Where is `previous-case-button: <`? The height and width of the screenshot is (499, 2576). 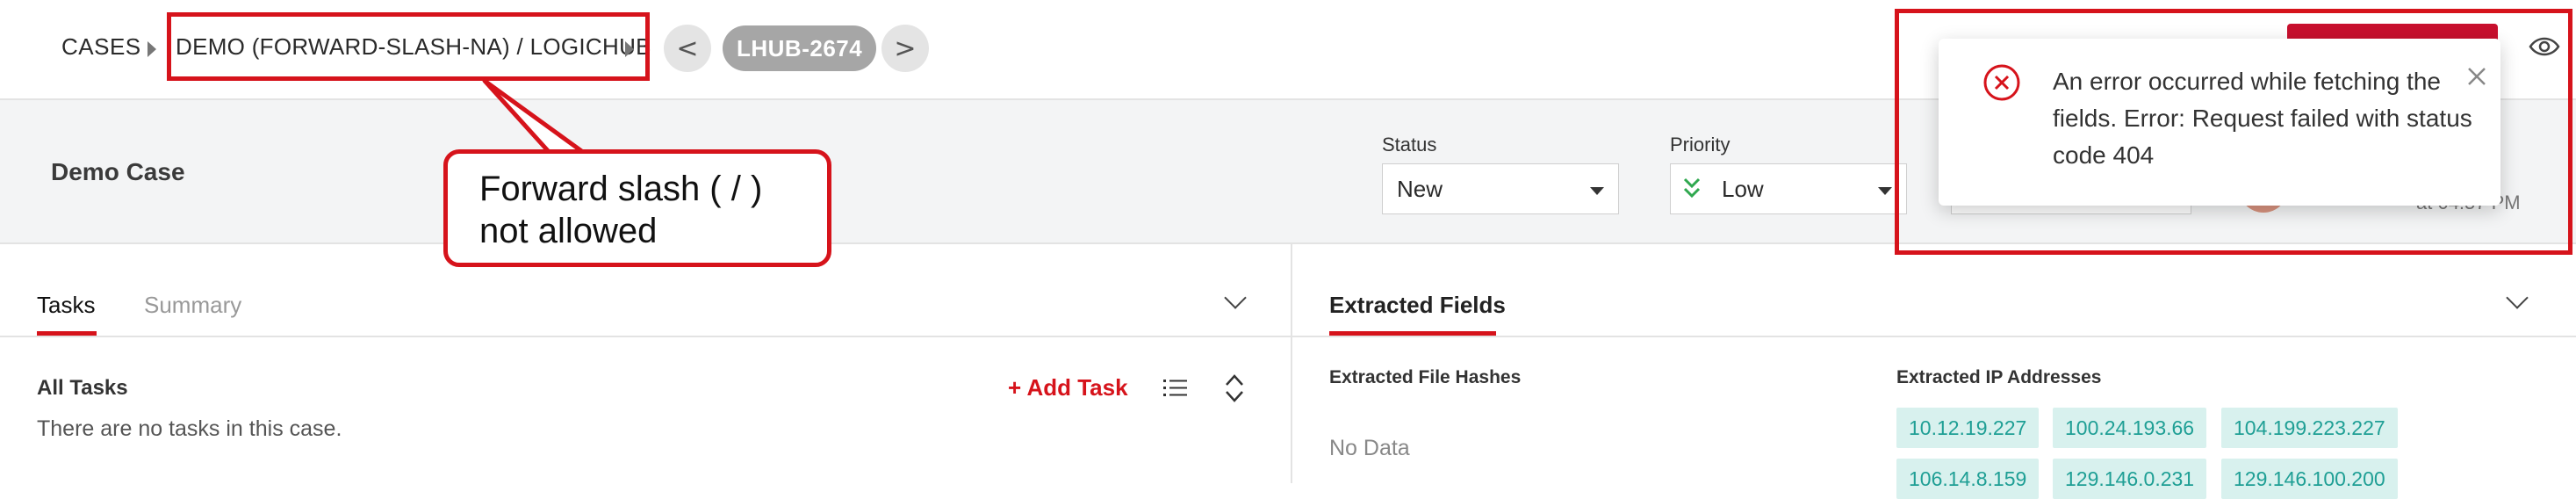 previous-case-button: < is located at coordinates (687, 48).